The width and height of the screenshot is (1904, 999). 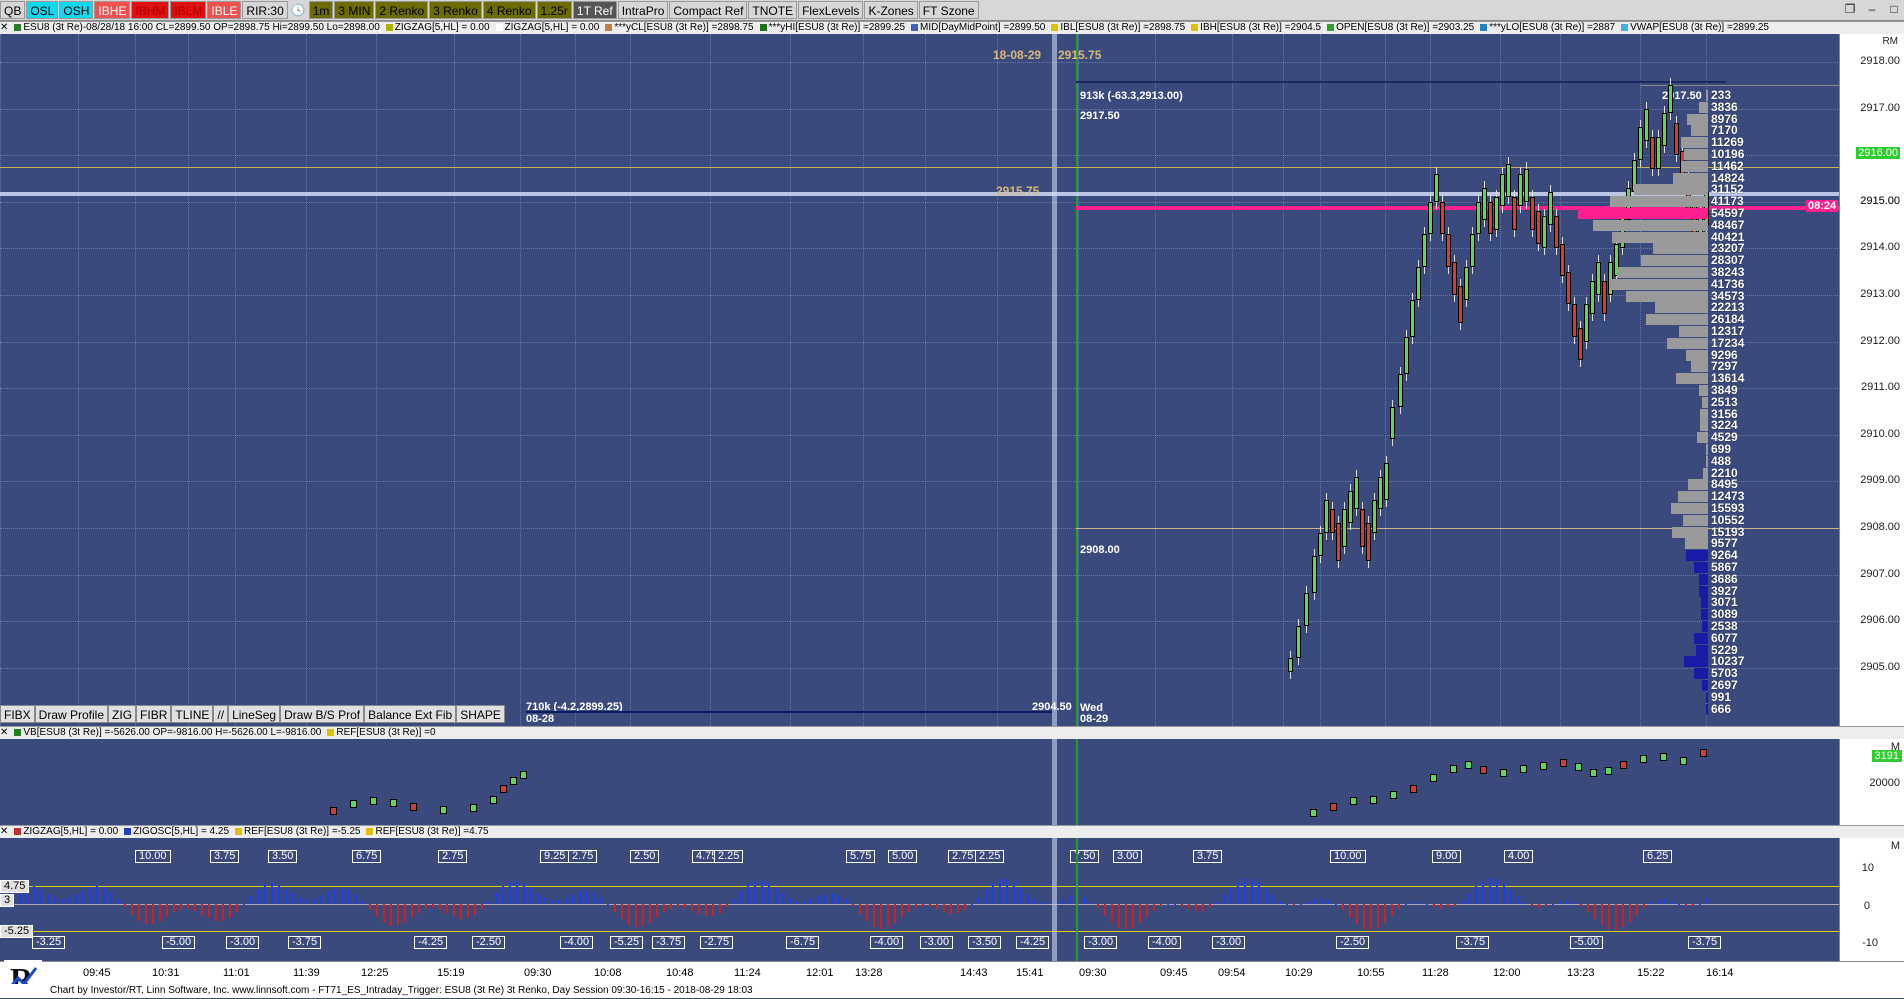 What do you see at coordinates (708, 10) in the screenshot?
I see `toolbar-button-compact-ref: Compact Ref` at bounding box center [708, 10].